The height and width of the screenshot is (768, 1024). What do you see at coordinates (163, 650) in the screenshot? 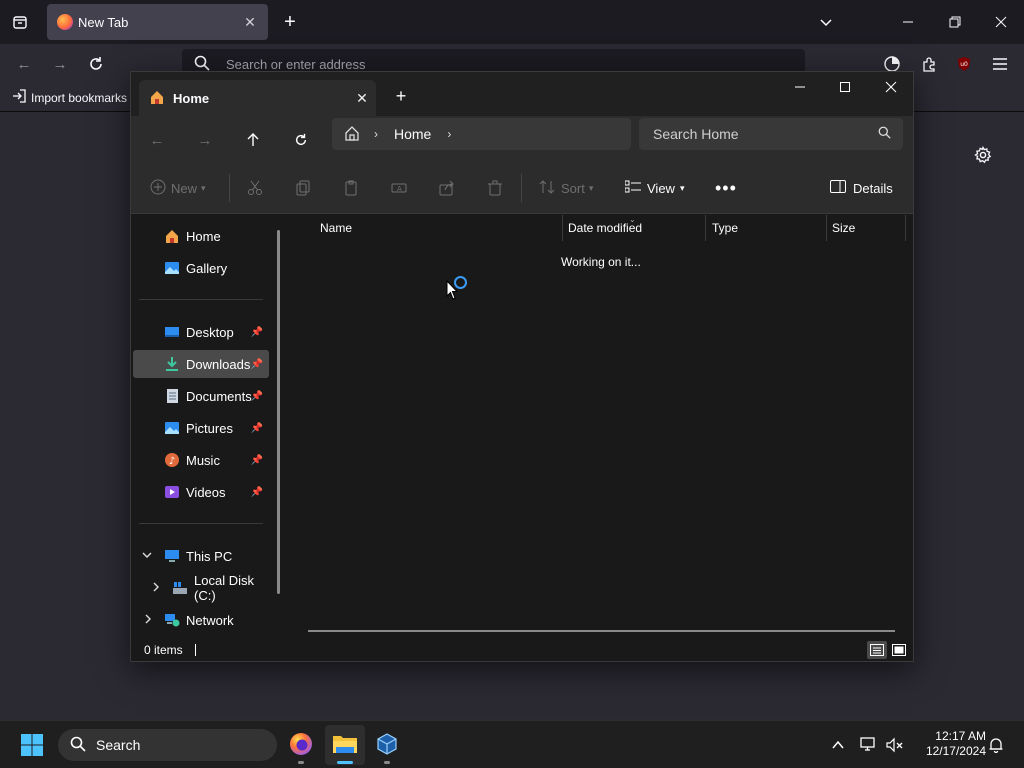
I see `item-count: 0 items` at bounding box center [163, 650].